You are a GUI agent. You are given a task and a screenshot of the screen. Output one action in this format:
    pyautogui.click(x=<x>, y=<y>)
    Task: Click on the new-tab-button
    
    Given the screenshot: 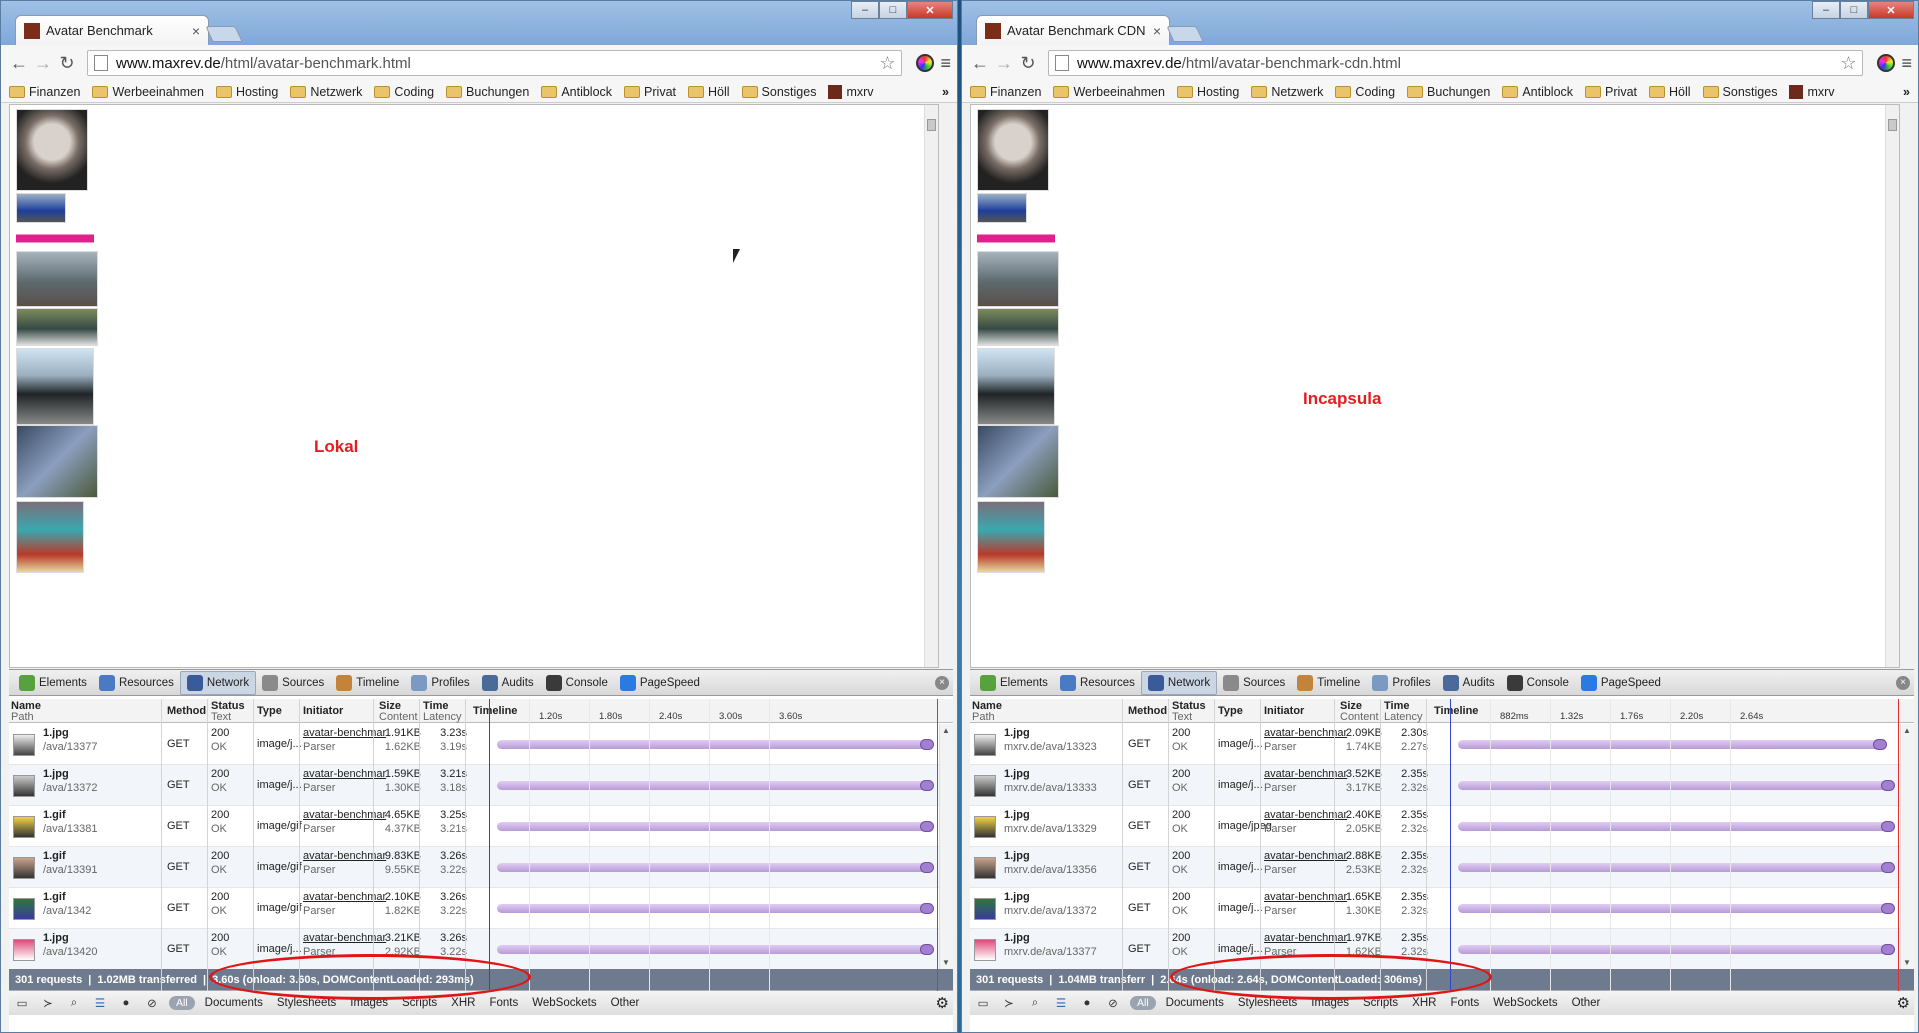 What is the action you would take?
    pyautogui.click(x=224, y=34)
    